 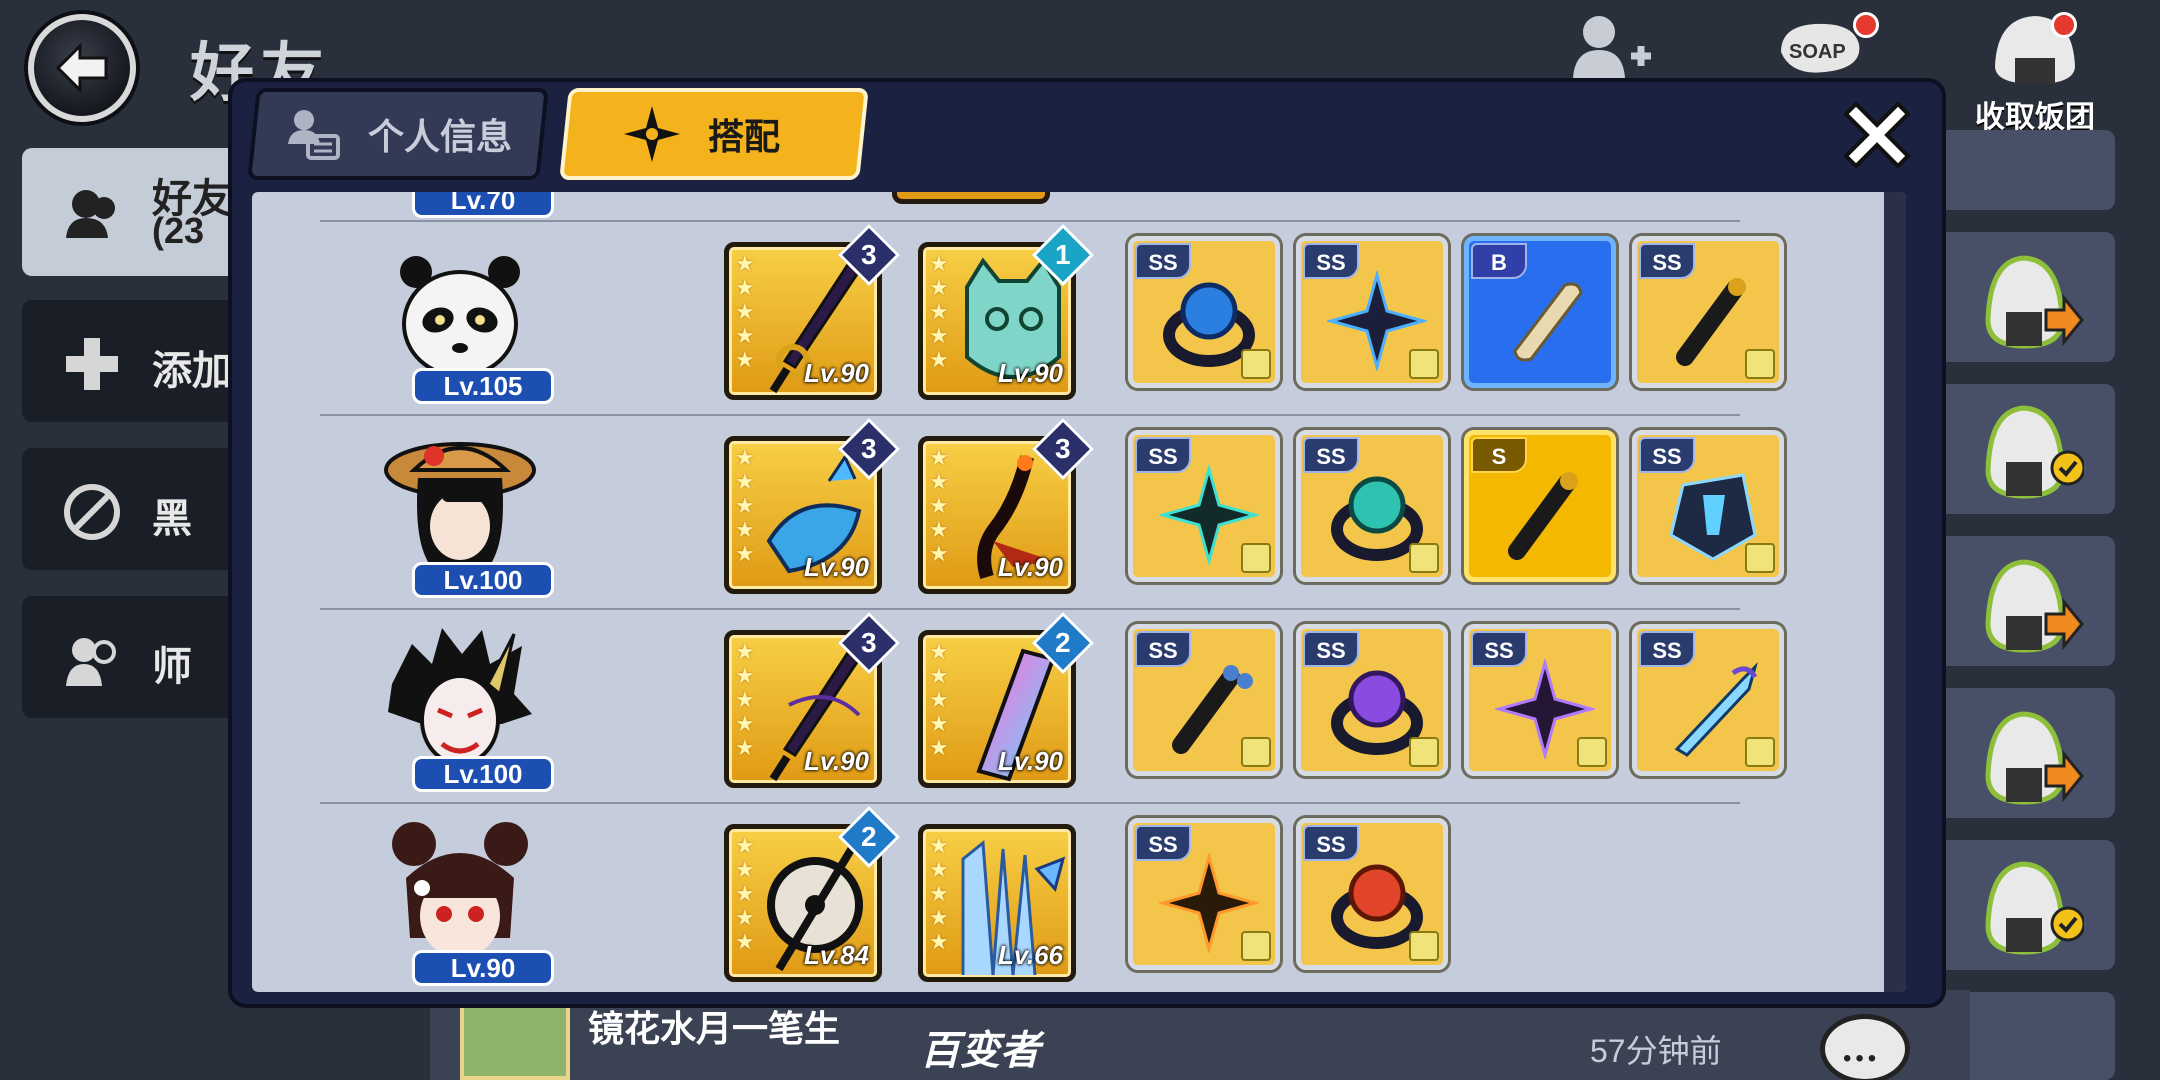 I want to click on scrollbar, so click(x=1895, y=592).